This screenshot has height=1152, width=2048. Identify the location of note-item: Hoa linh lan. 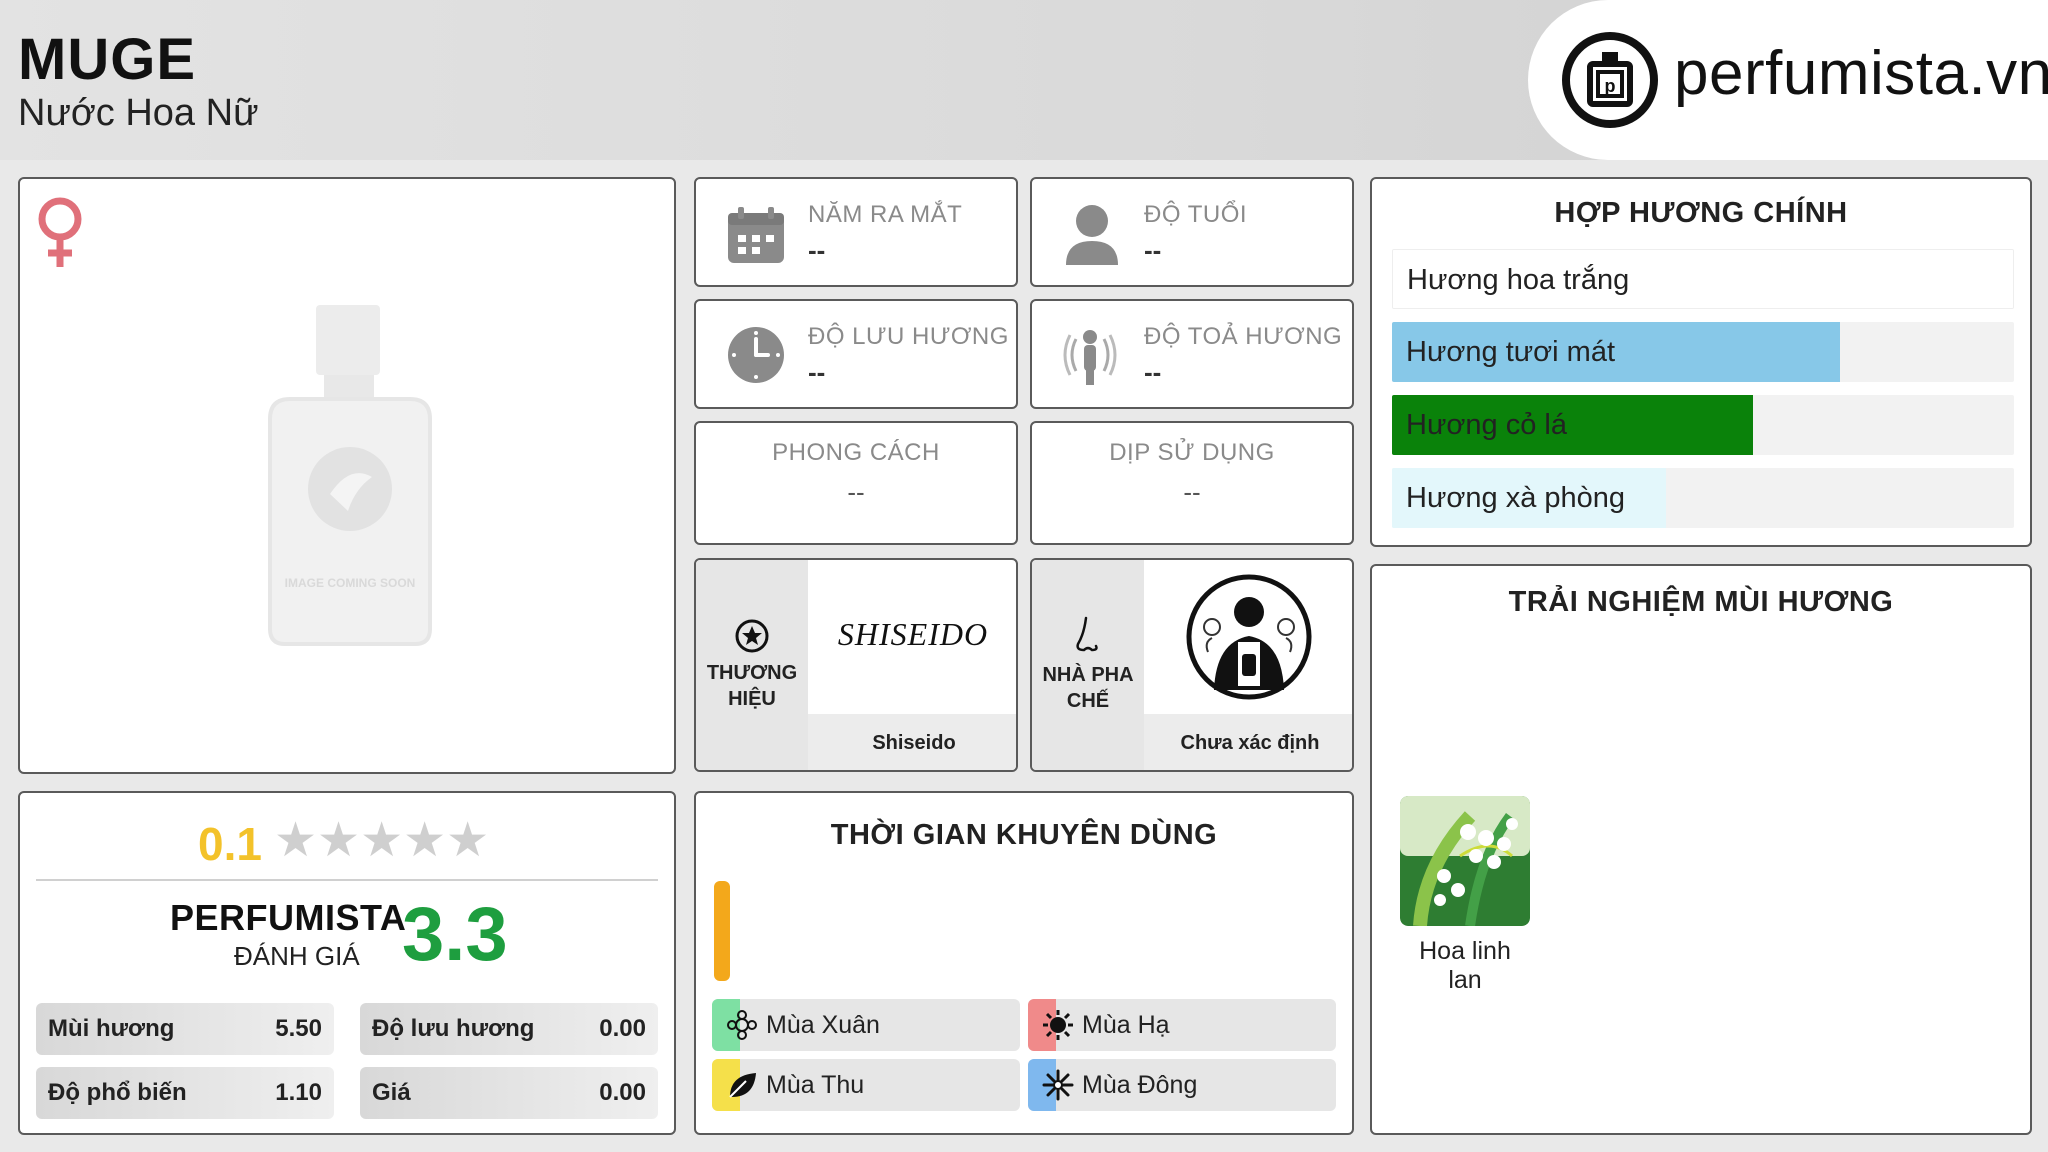
(1465, 895).